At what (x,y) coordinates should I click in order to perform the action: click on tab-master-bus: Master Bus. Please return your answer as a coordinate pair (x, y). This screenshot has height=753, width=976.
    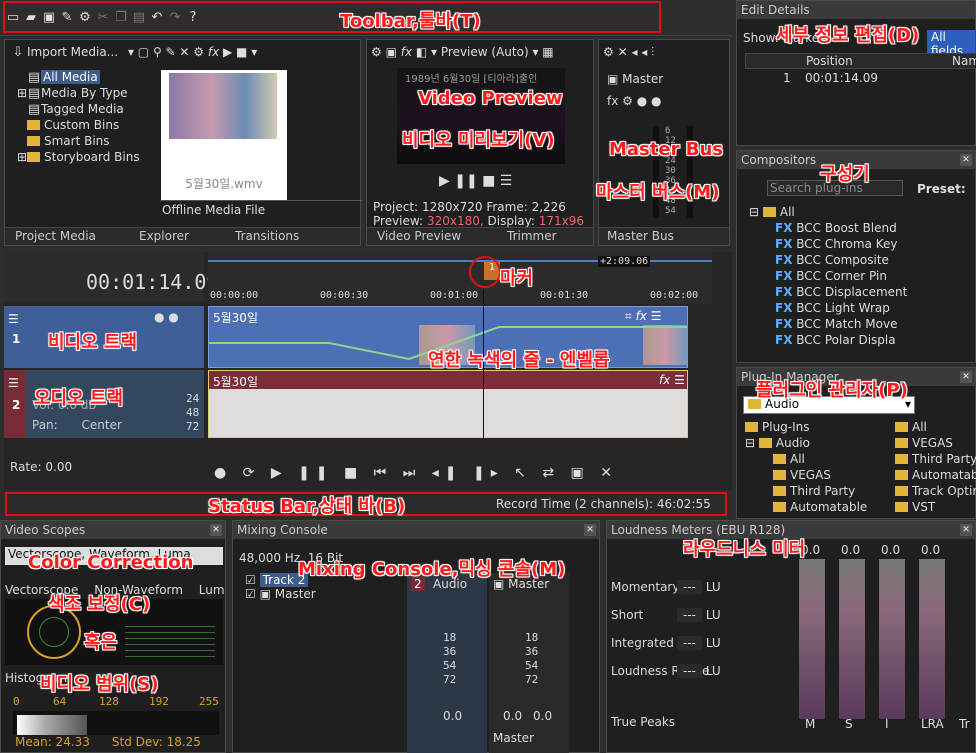
    Looking at the image, I should click on (640, 236).